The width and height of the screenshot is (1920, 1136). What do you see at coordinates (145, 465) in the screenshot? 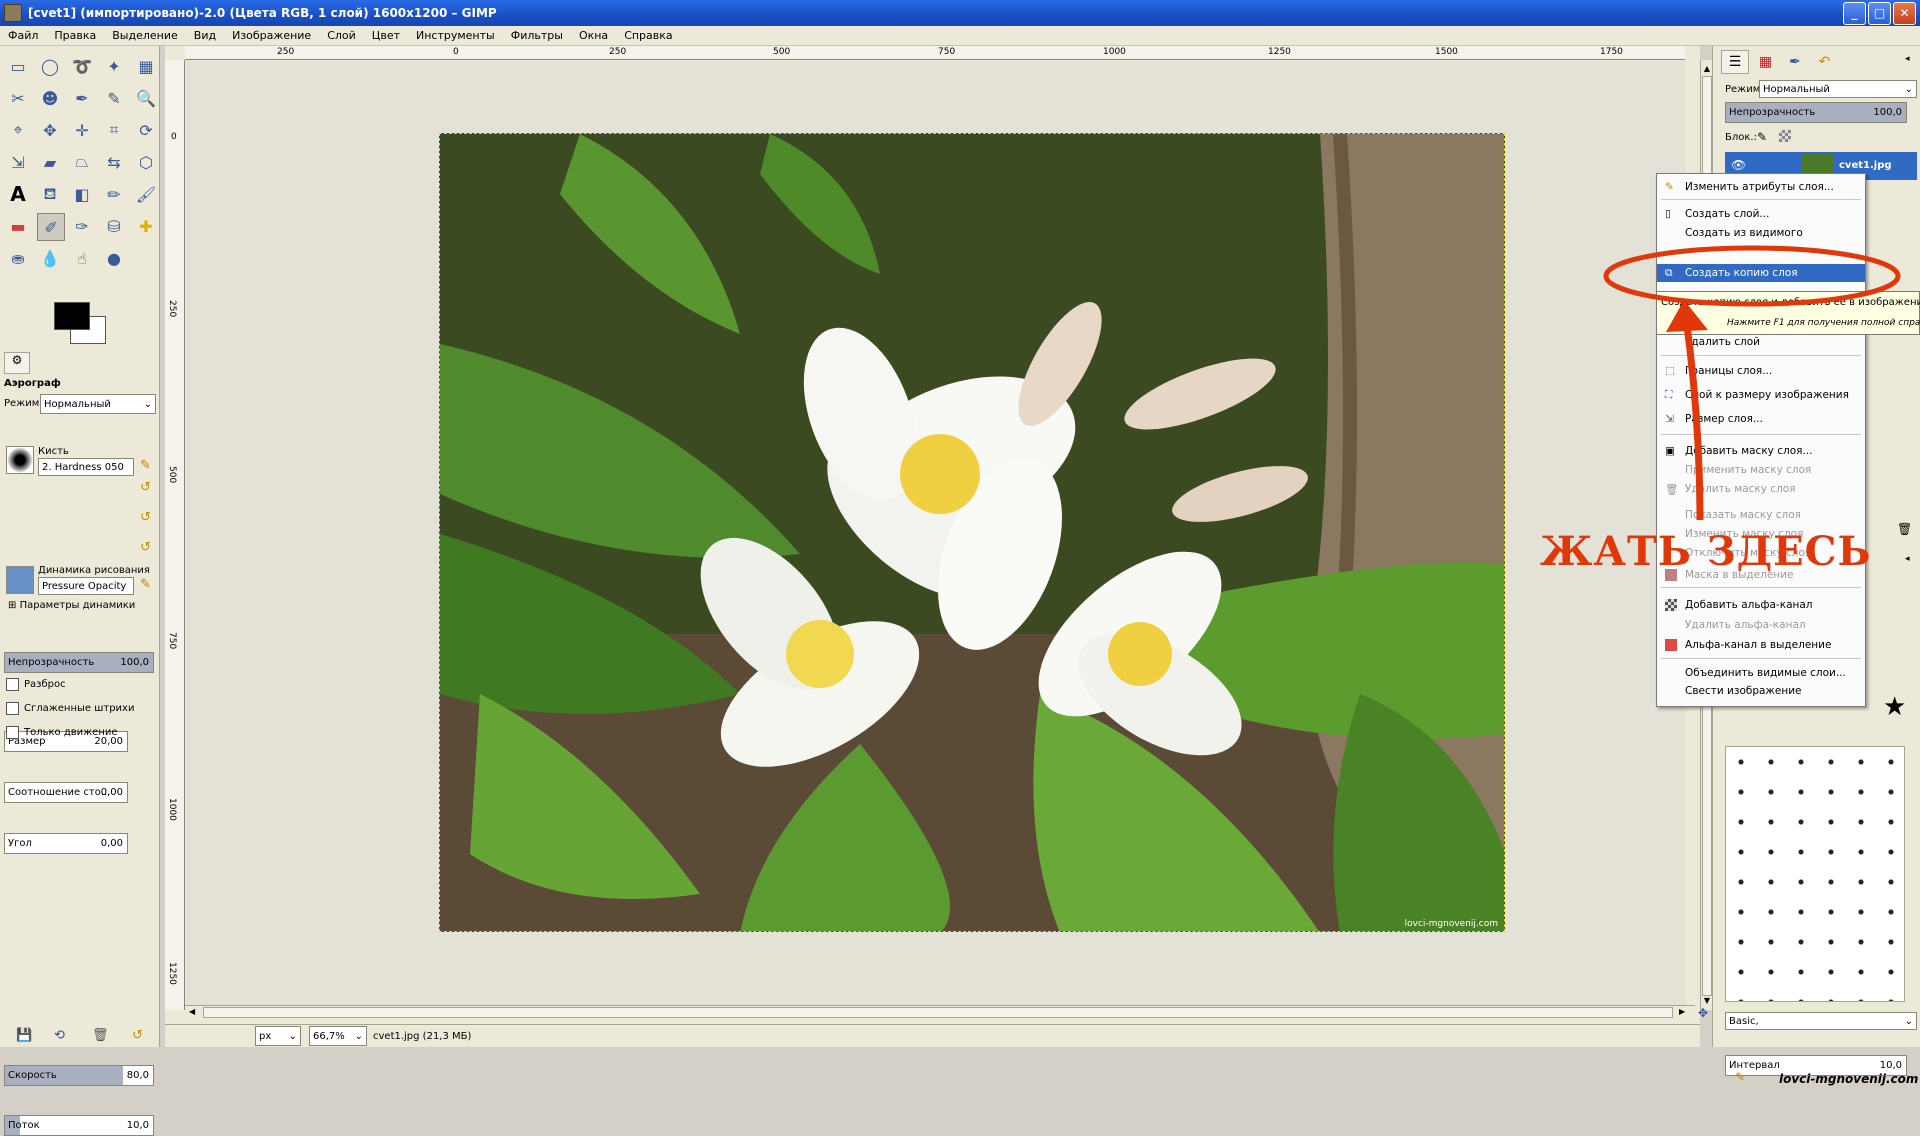
I see `edit-brush-icon: ✎` at bounding box center [145, 465].